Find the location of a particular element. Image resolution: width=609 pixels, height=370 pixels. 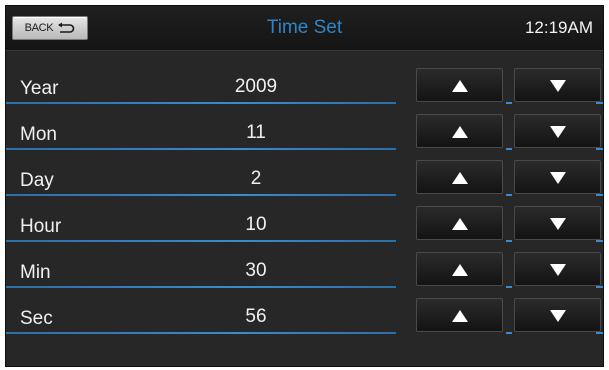

day-decrement-button is located at coordinates (557, 177).